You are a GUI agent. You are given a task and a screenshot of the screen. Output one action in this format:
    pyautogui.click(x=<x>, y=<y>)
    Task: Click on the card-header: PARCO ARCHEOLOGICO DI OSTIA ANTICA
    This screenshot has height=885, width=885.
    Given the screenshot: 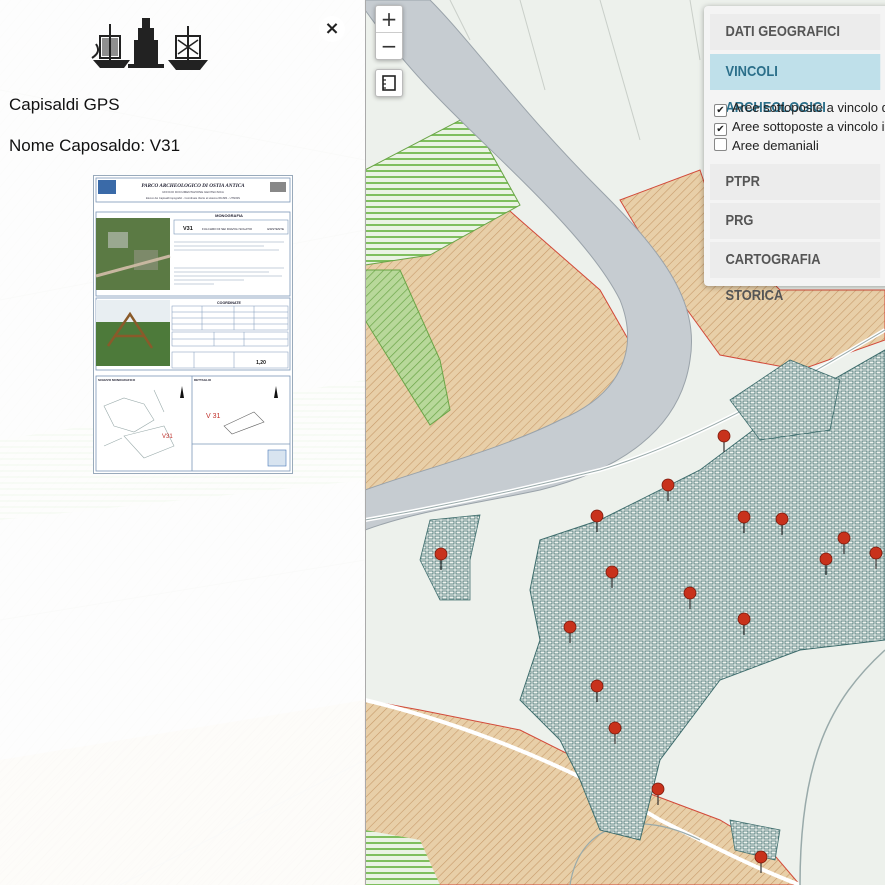 What is the action you would take?
    pyautogui.click(x=193, y=186)
    